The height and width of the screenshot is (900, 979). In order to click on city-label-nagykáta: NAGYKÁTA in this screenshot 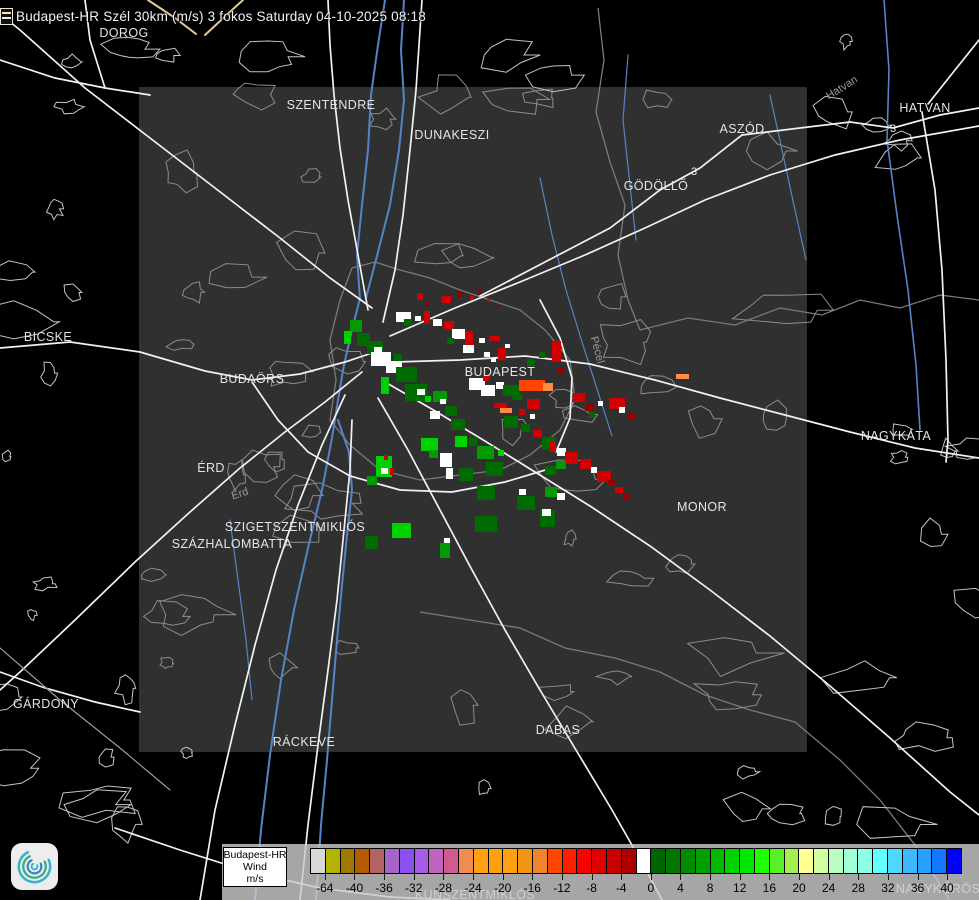, I will do `click(896, 436)`.